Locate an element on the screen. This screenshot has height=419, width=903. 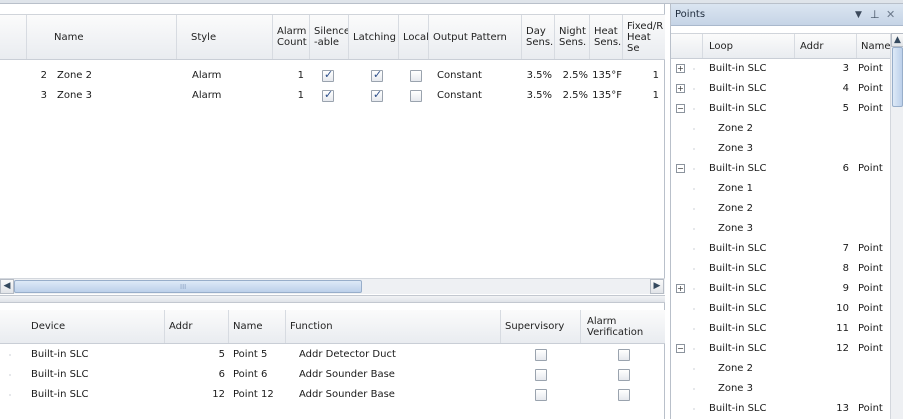
tree-row: + Built-in SLC 9 Point is located at coordinates (780, 289).